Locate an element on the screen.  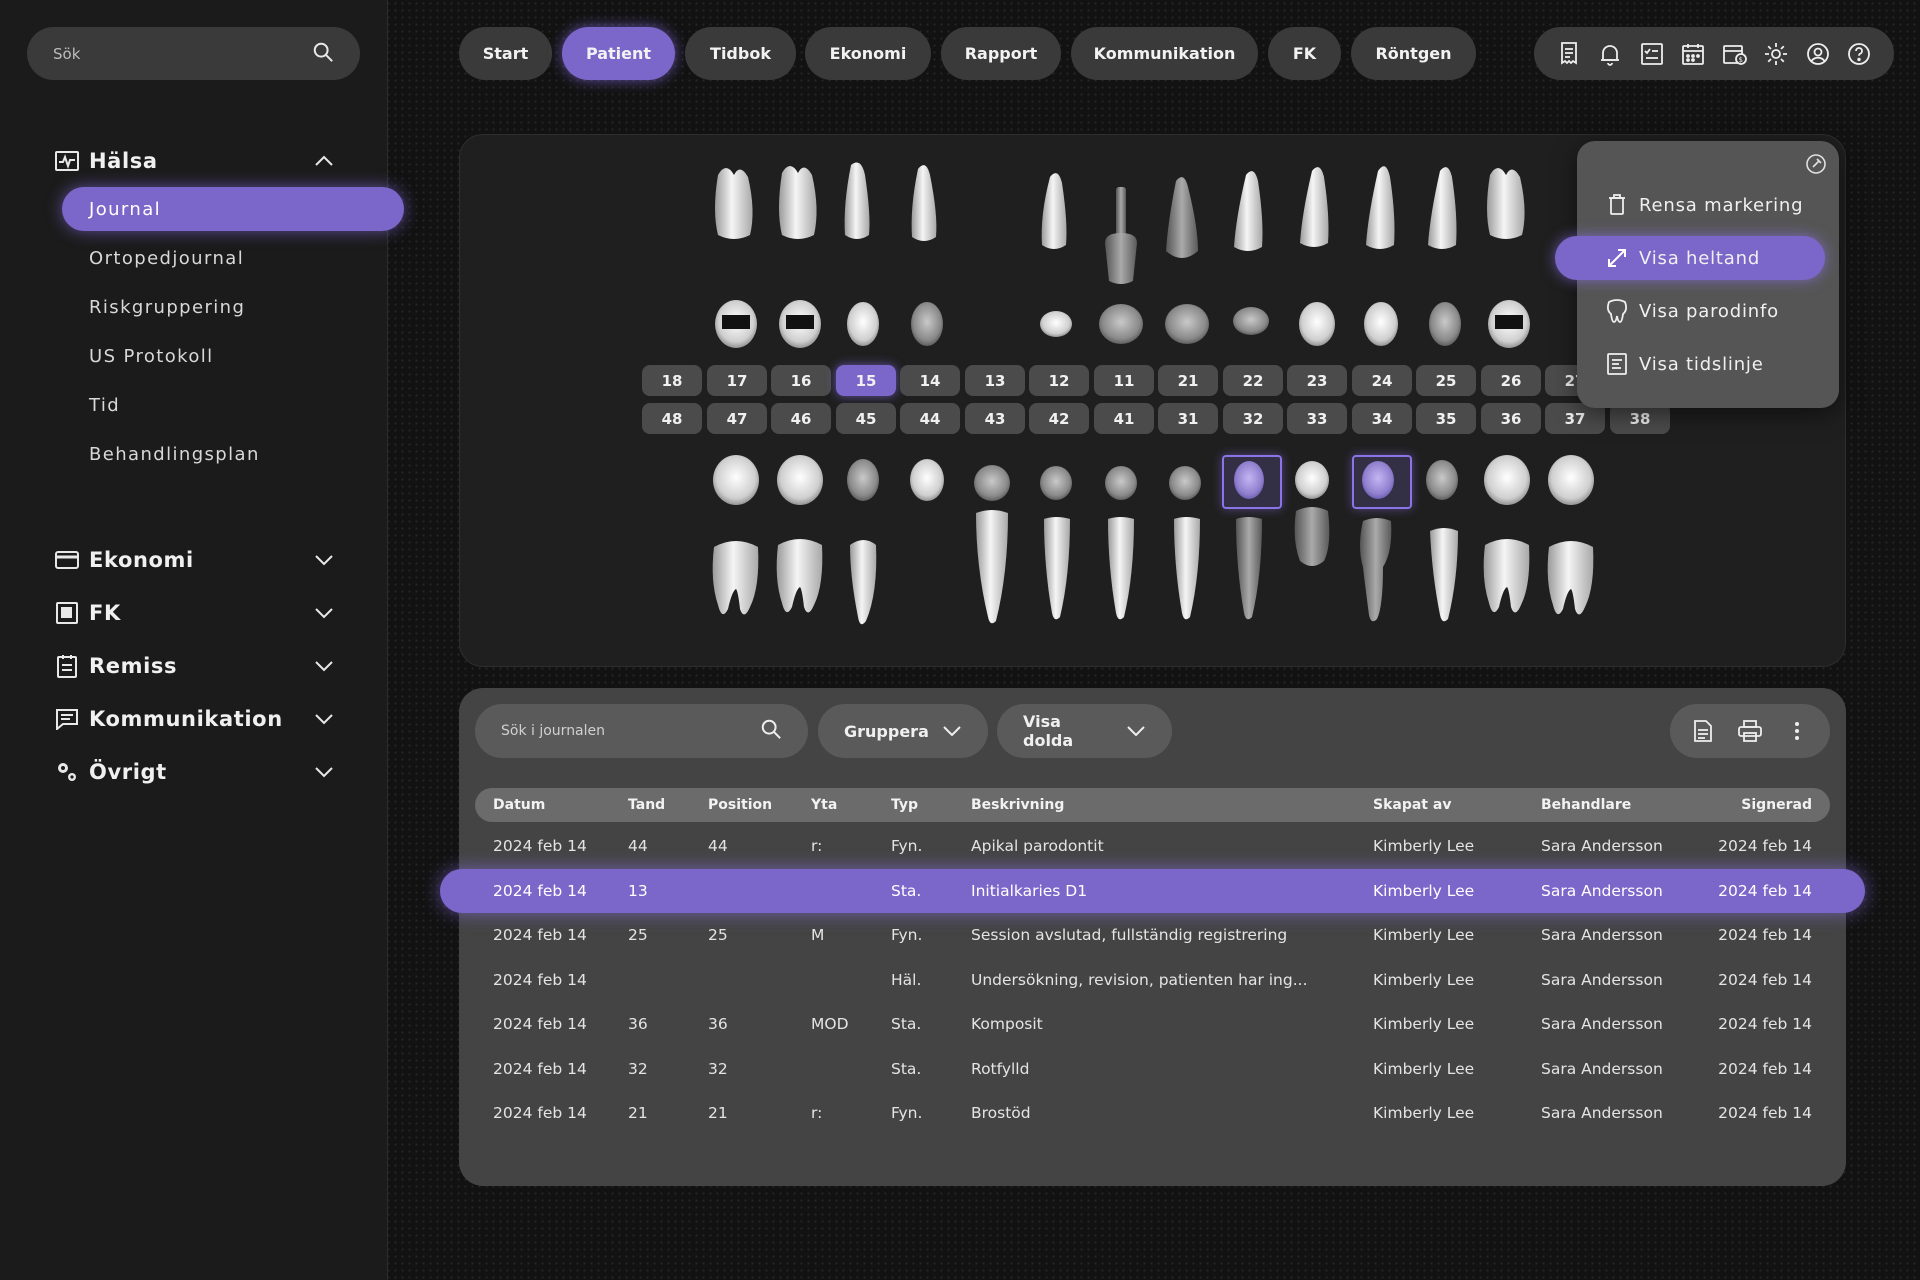
tab-rapport: Rapport is located at coordinates (1001, 53).